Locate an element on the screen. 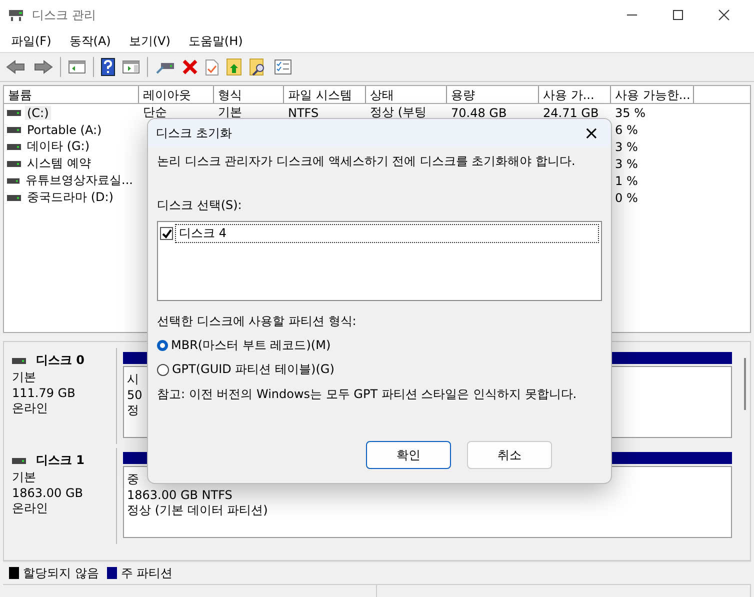 This screenshot has height=597, width=754. menu-item: 동작(A) is located at coordinates (90, 41).